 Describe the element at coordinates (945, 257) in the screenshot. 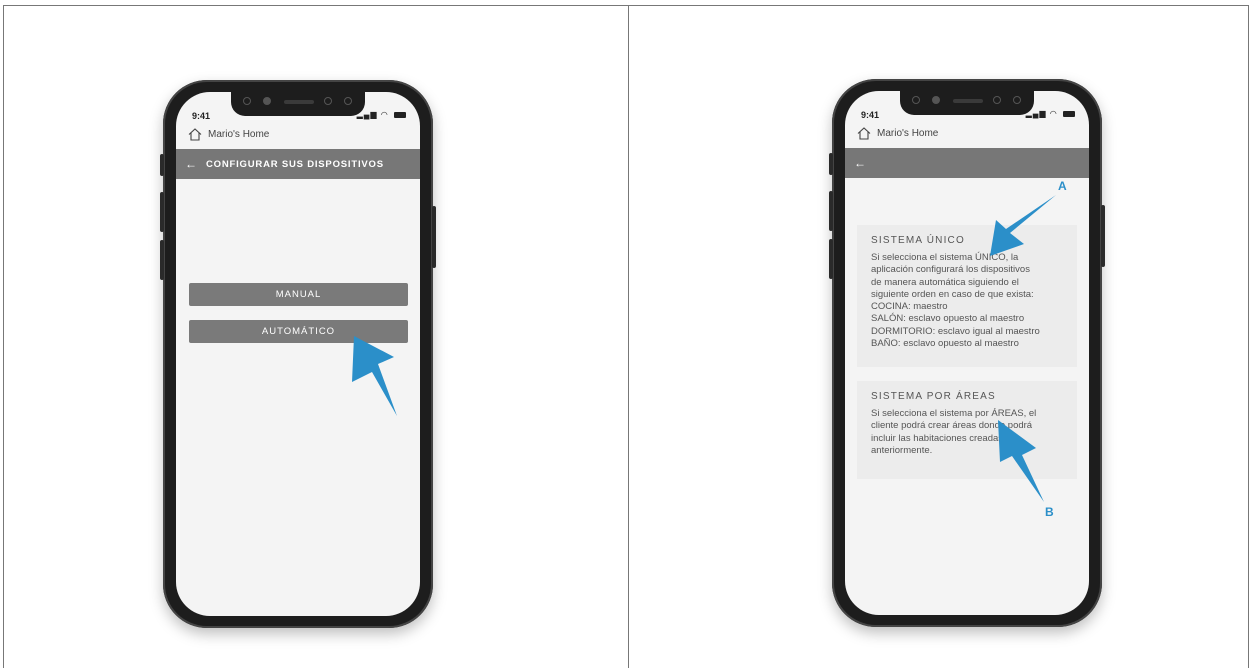

I see `card-text-line: Si selecciona el sistema ÚNICO, la` at that location.